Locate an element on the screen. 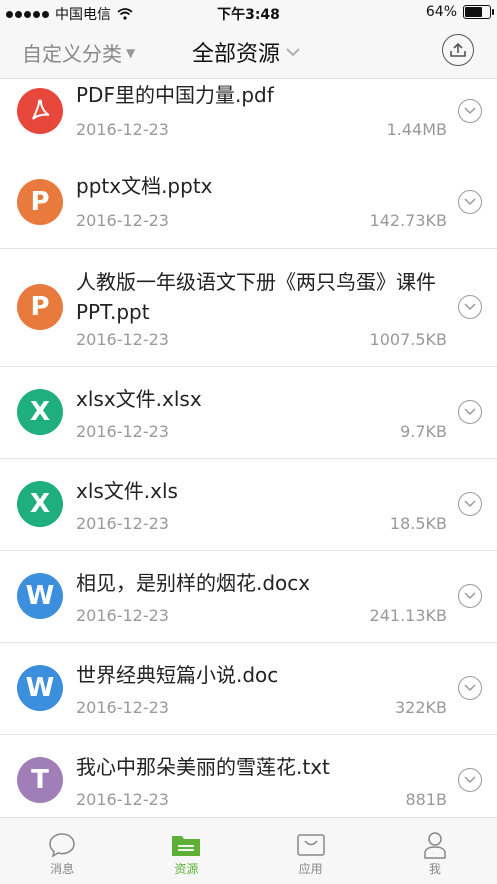 The image size is (497, 884). file-row: W 相见，是别样的烟花.docx 2016-12-23 241.13KB is located at coordinates (248, 597).